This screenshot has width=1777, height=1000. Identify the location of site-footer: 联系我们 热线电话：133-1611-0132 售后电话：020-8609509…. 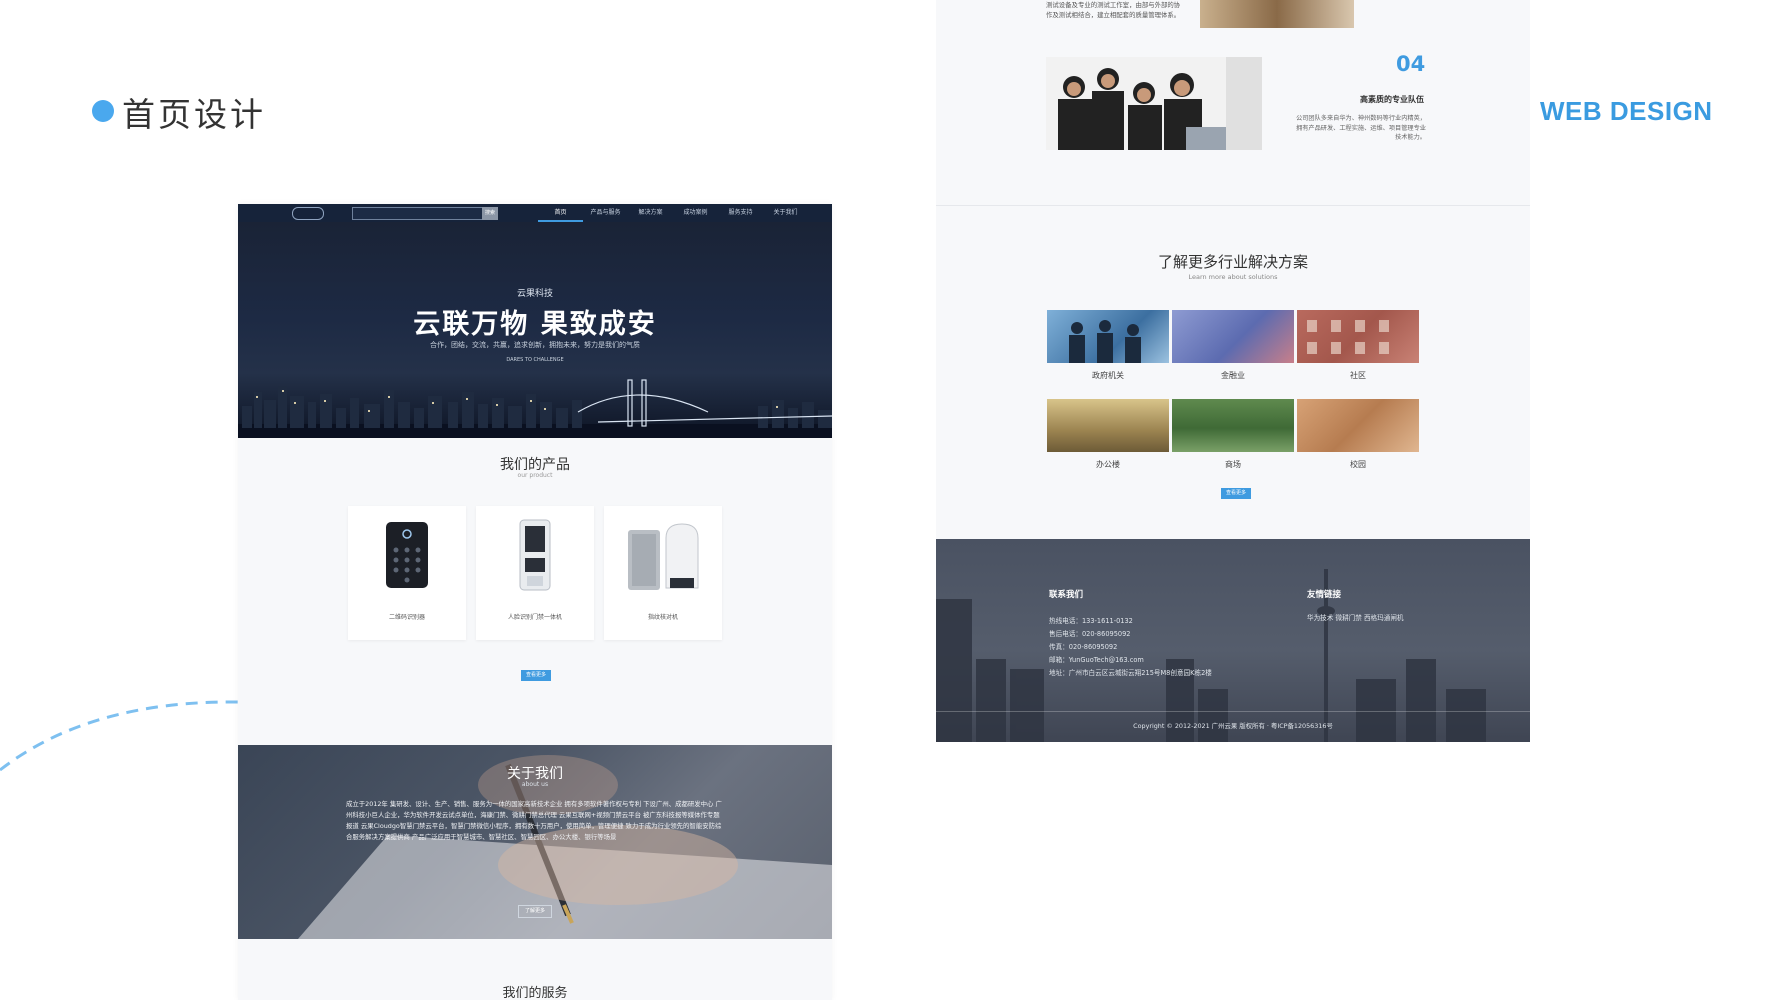
(1233, 640).